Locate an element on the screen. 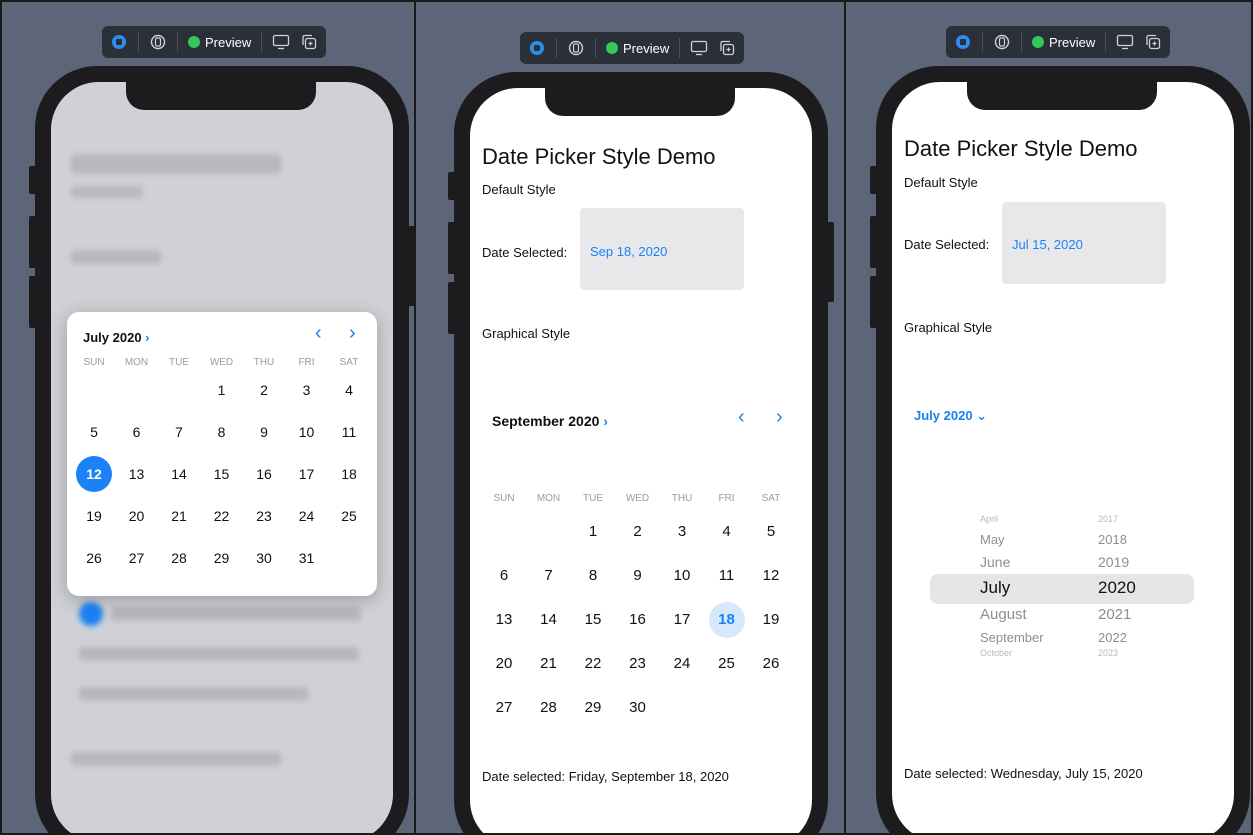 This screenshot has height=835, width=1253. month-year-dropdown: July 2020 ⌄ is located at coordinates (950, 416).